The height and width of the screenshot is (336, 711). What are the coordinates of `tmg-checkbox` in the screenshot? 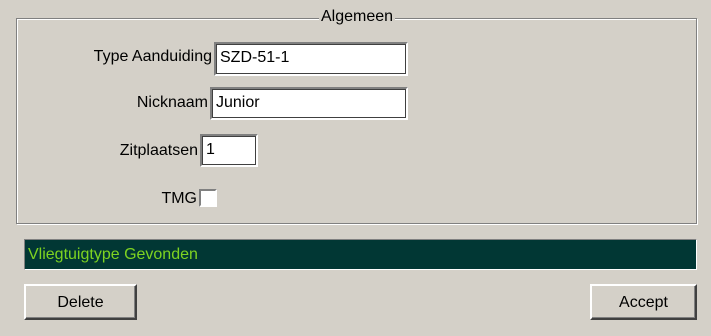 It's located at (208, 198).